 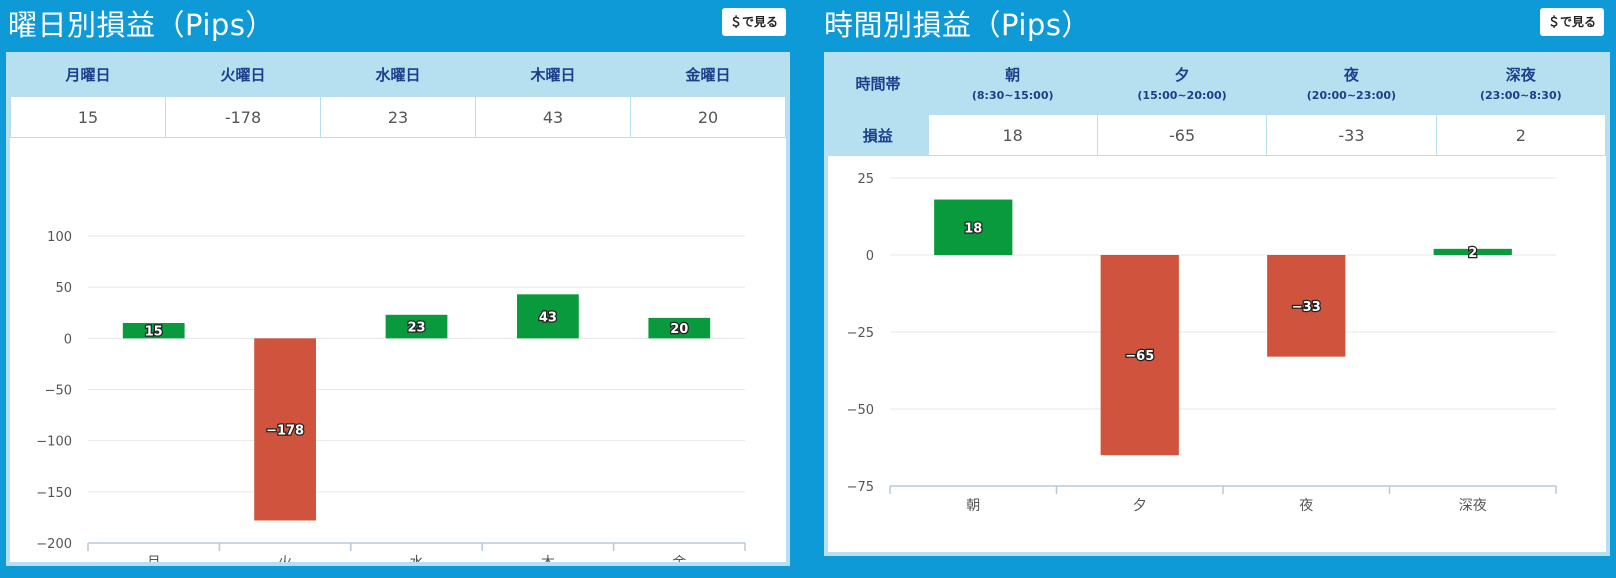 I want to click on weekday-value-cell: 23, so click(x=398, y=117).